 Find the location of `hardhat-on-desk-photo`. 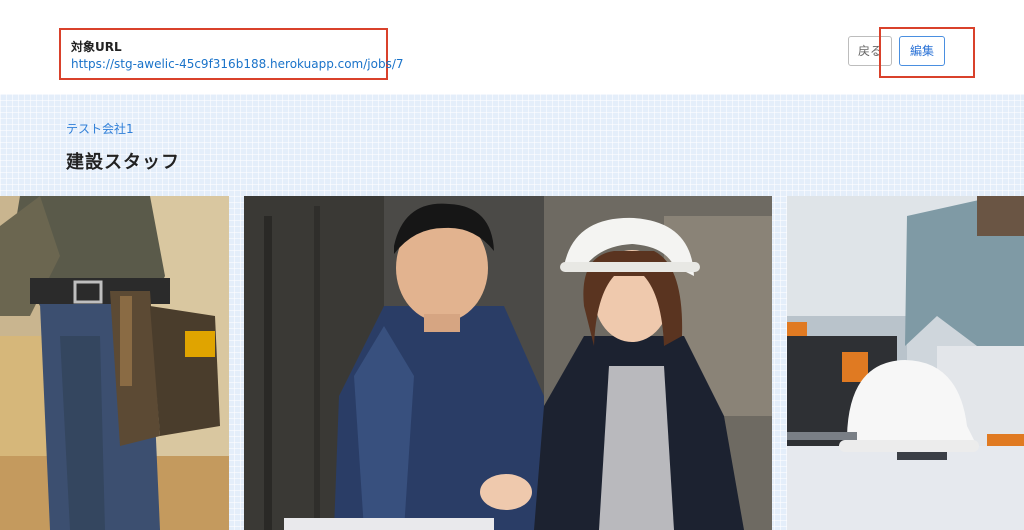

hardhat-on-desk-photo is located at coordinates (905, 363).